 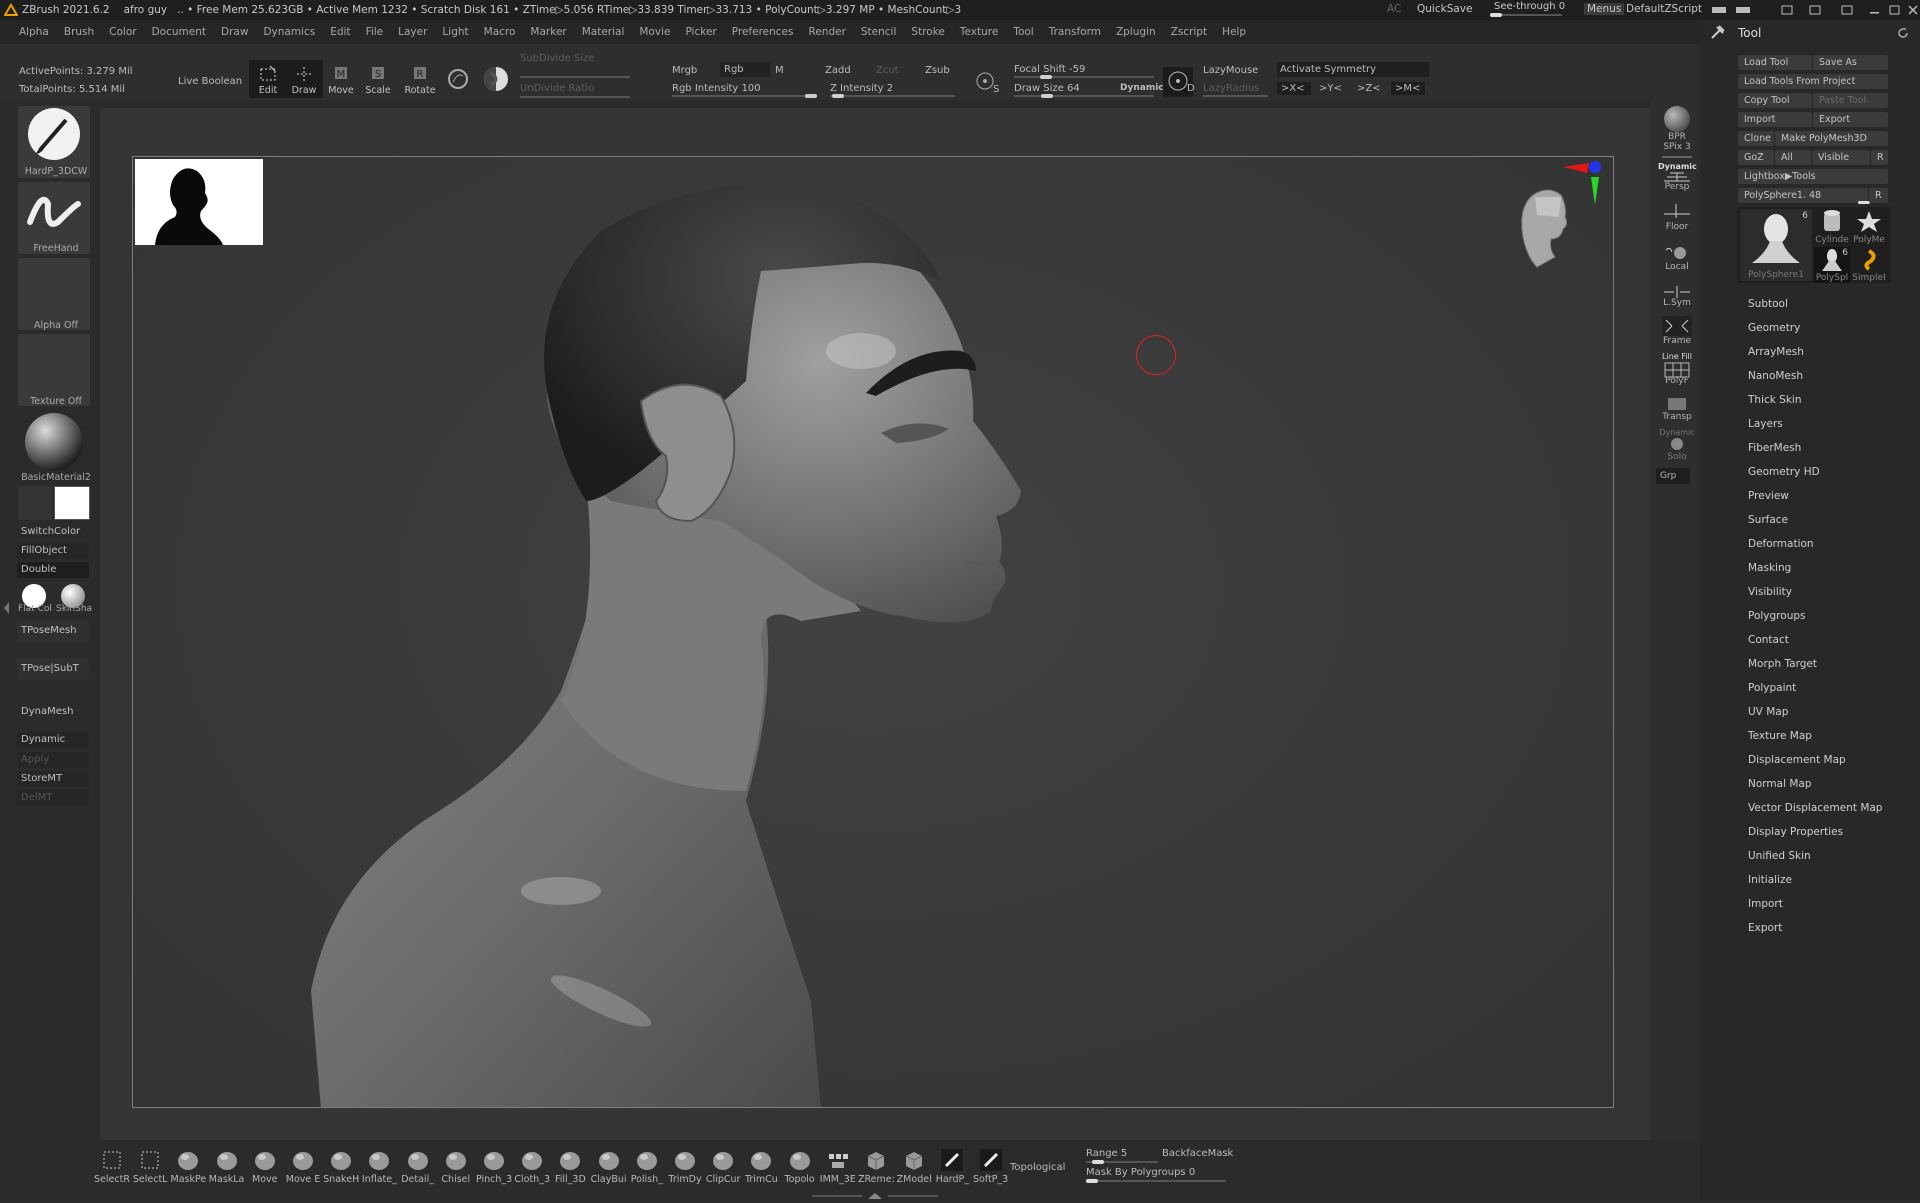 What do you see at coordinates (927, 32) in the screenshot?
I see `menu-item-stroke: Stroke` at bounding box center [927, 32].